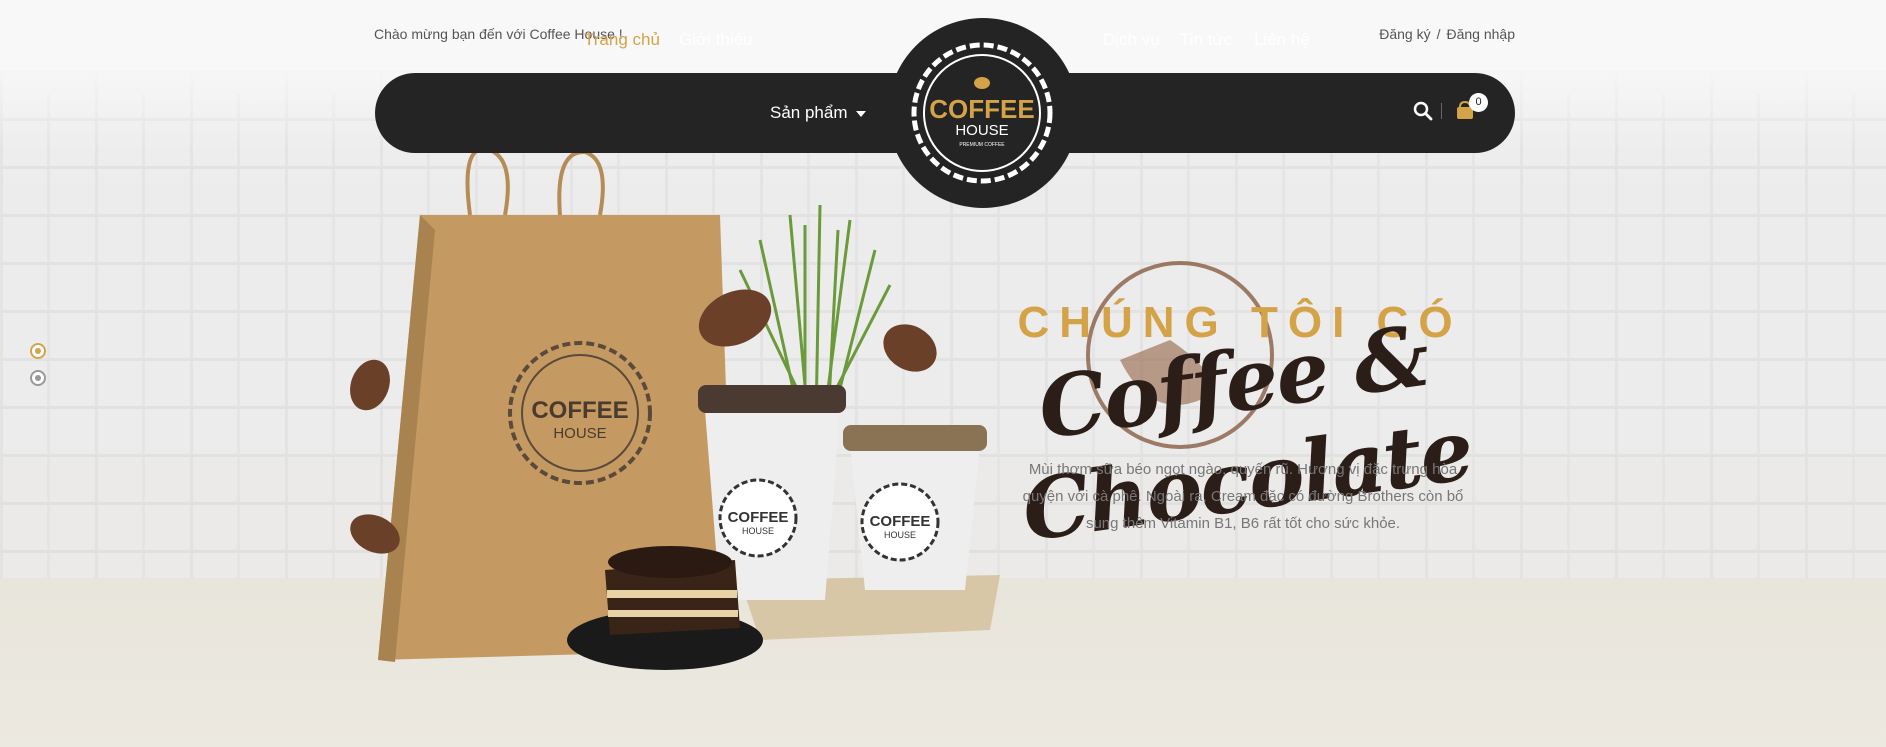 This screenshot has height=747, width=1886. I want to click on nav-products-label: Sản phẩm, so click(809, 112).